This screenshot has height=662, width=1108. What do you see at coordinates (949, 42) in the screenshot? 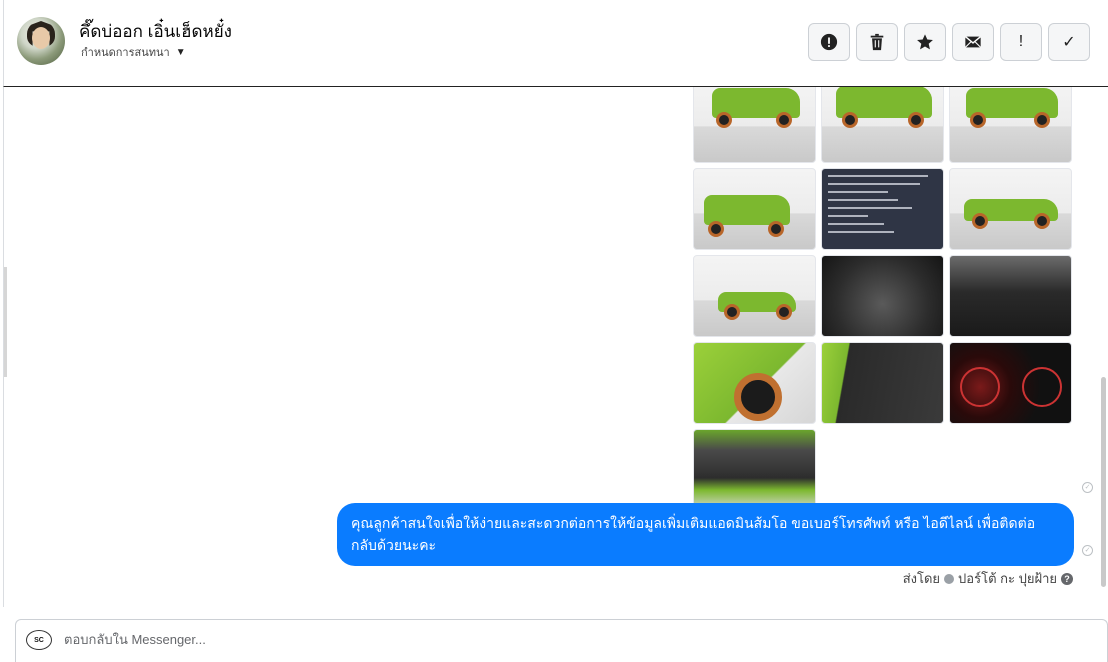
I see `conversation-actions: ! ✓` at bounding box center [949, 42].